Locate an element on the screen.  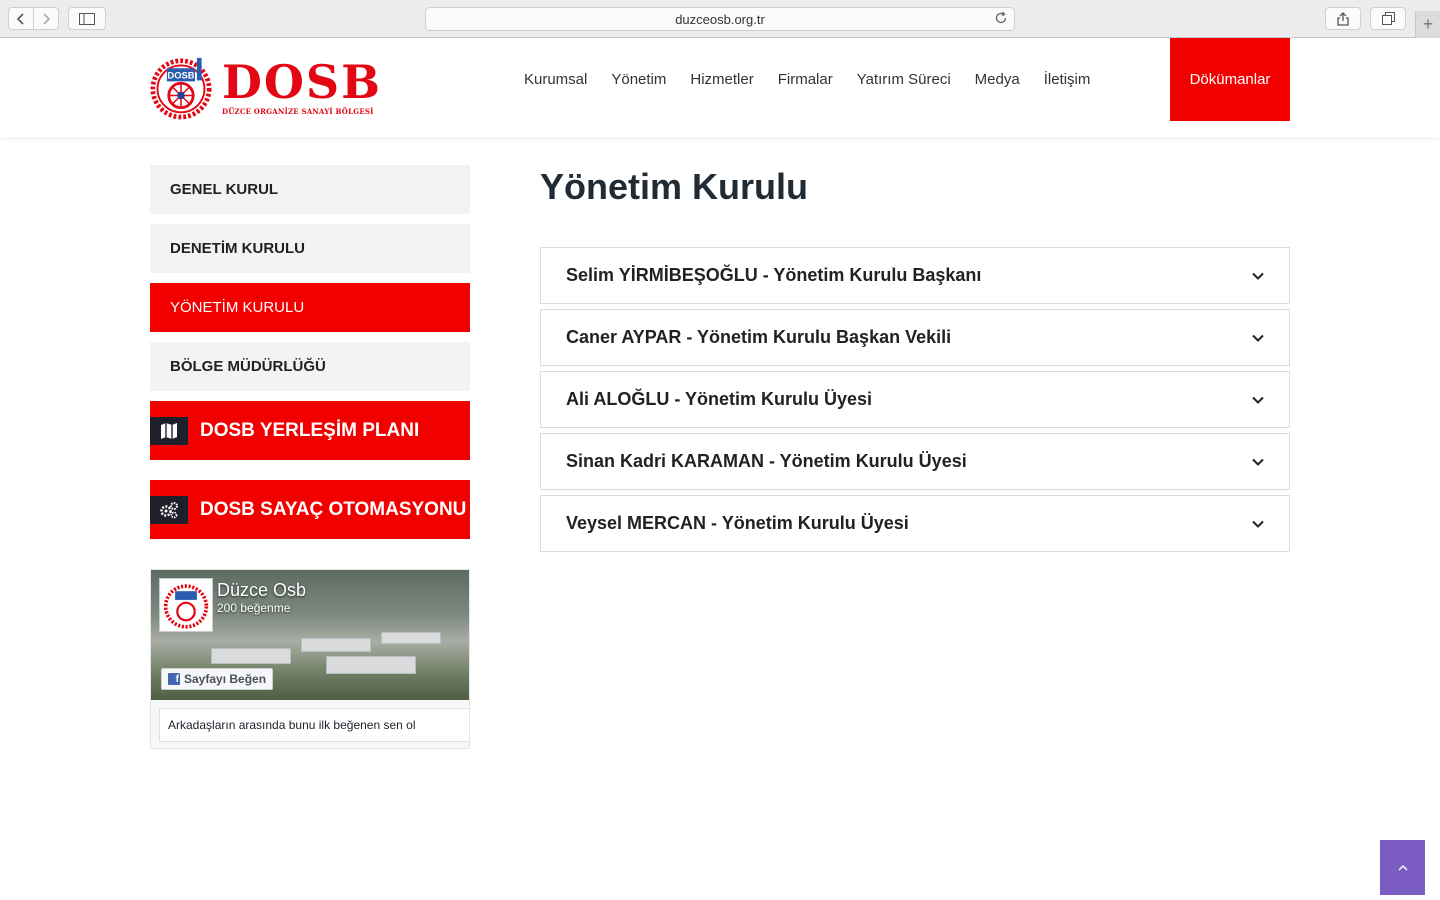
meter-automation-button: DOSB SAYAÇ OTOMASYONU is located at coordinates (310, 509).